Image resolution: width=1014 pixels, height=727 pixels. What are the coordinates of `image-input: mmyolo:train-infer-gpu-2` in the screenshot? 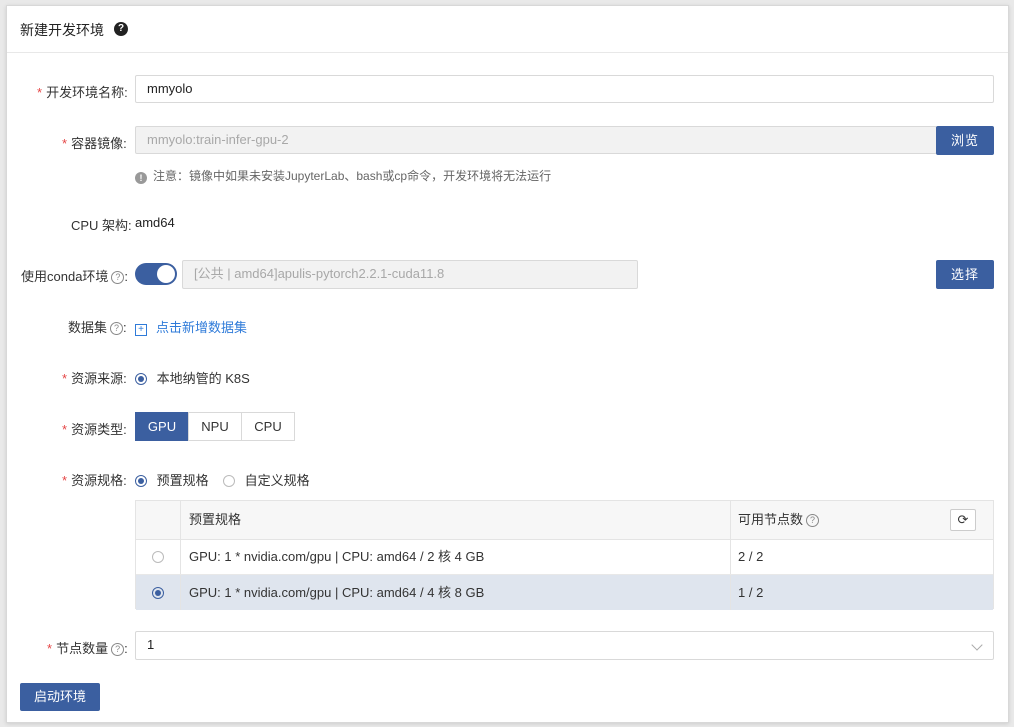 It's located at (536, 140).